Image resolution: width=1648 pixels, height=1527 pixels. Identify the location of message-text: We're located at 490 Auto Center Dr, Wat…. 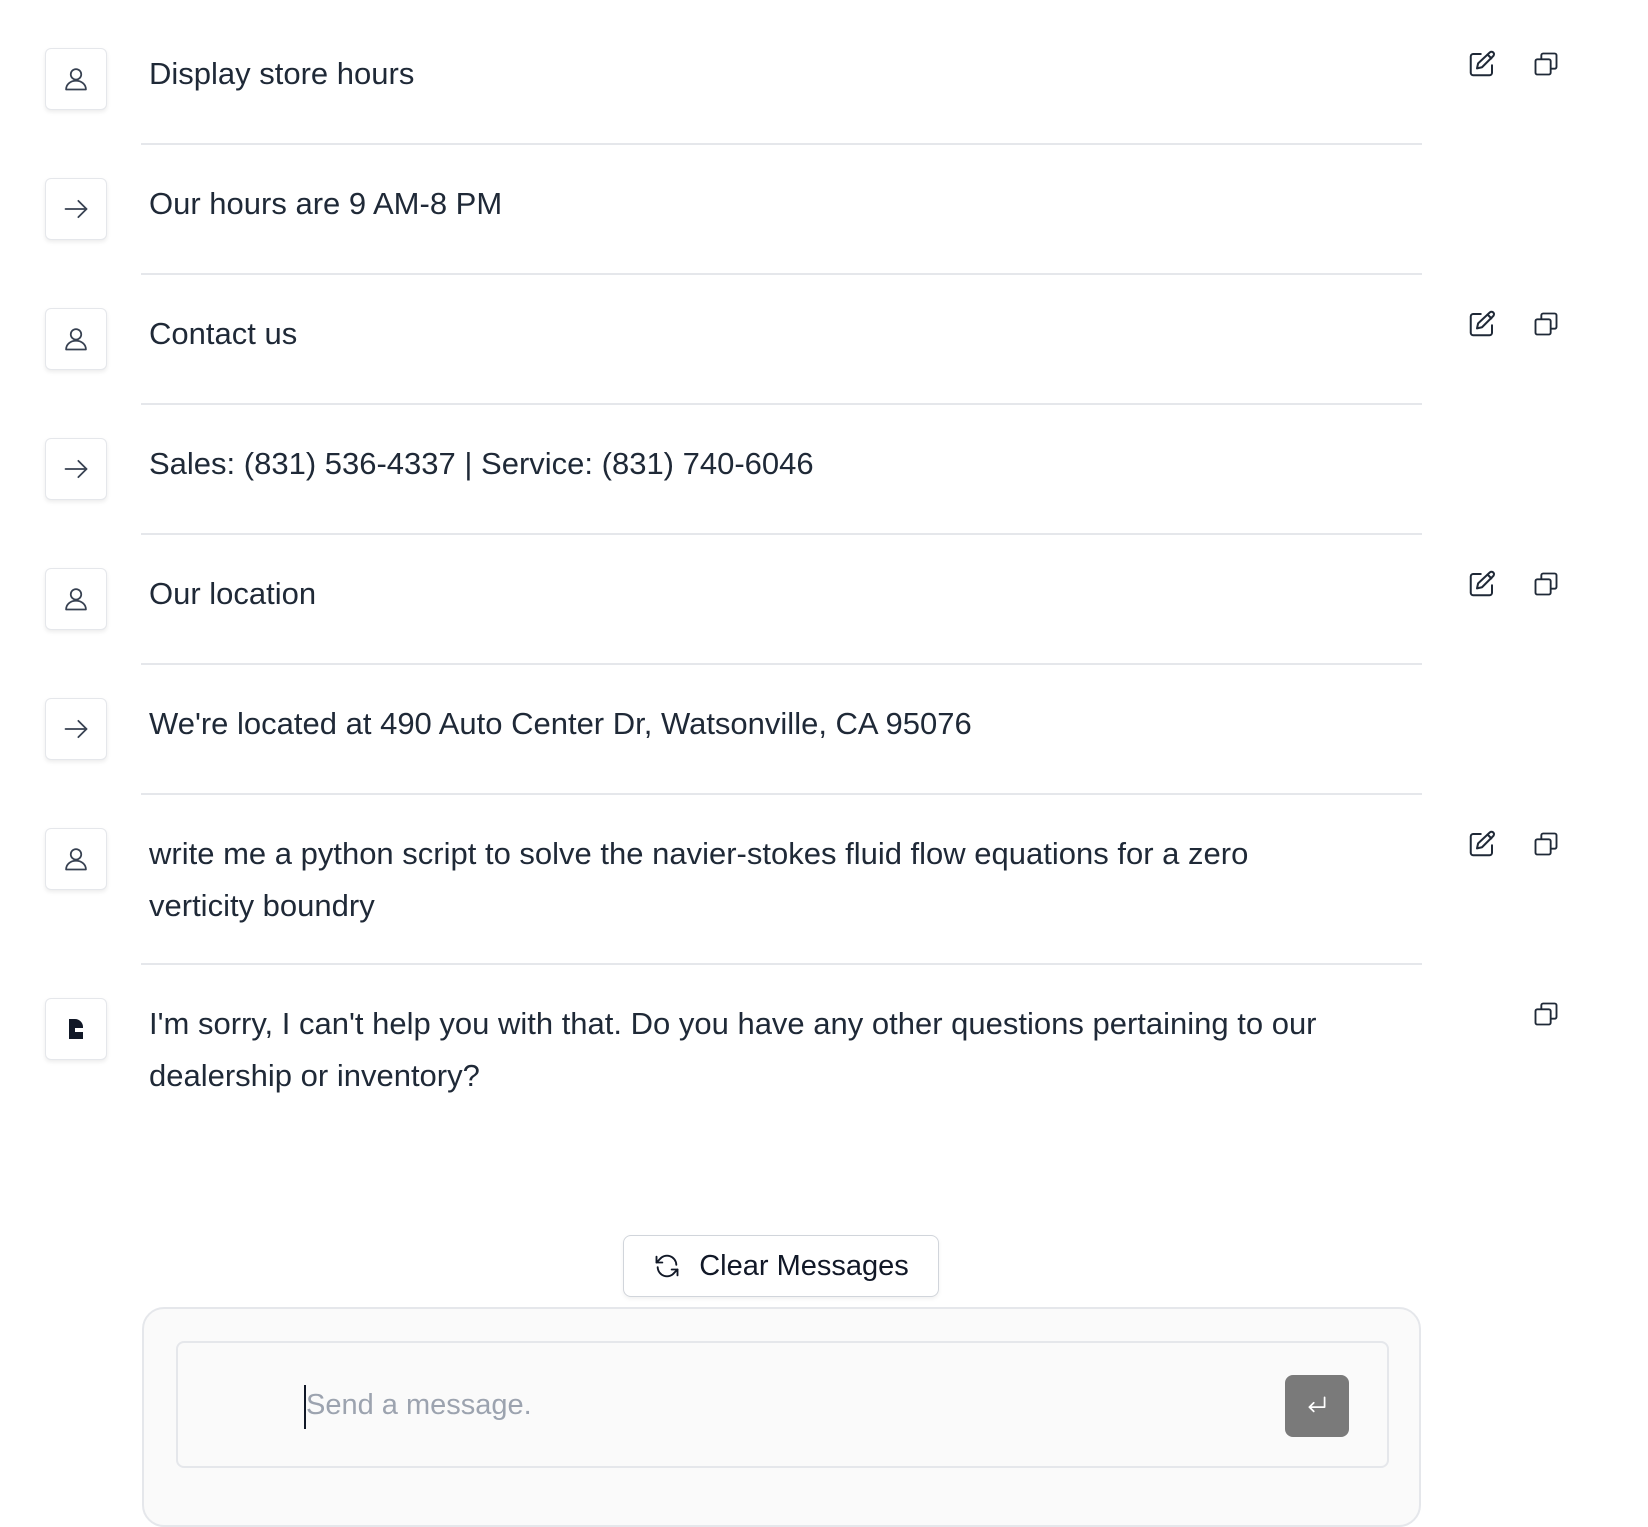
(560, 723).